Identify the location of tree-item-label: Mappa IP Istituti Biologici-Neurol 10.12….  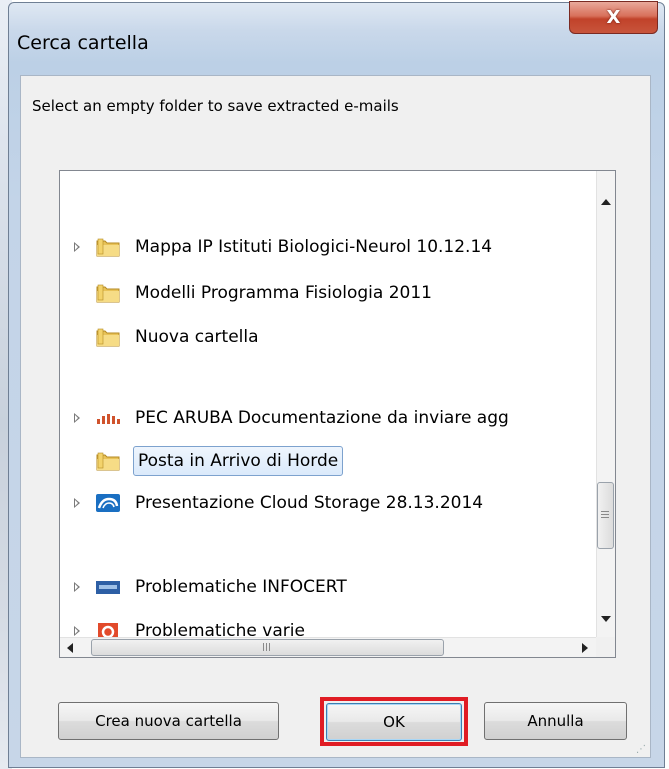
(314, 247).